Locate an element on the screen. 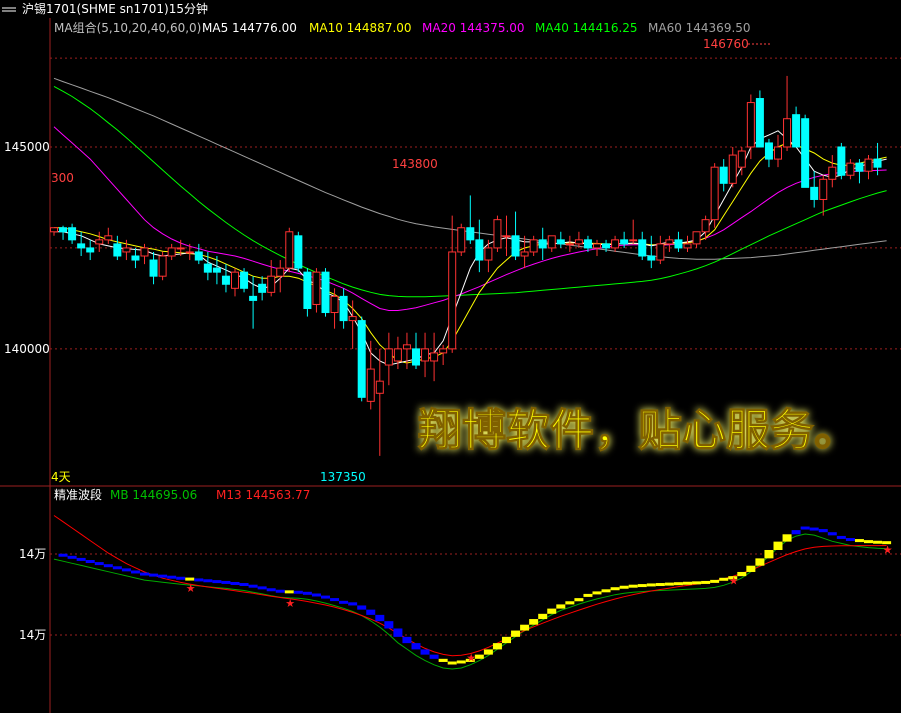  signal-star-icon: ★ is located at coordinates (290, 603).